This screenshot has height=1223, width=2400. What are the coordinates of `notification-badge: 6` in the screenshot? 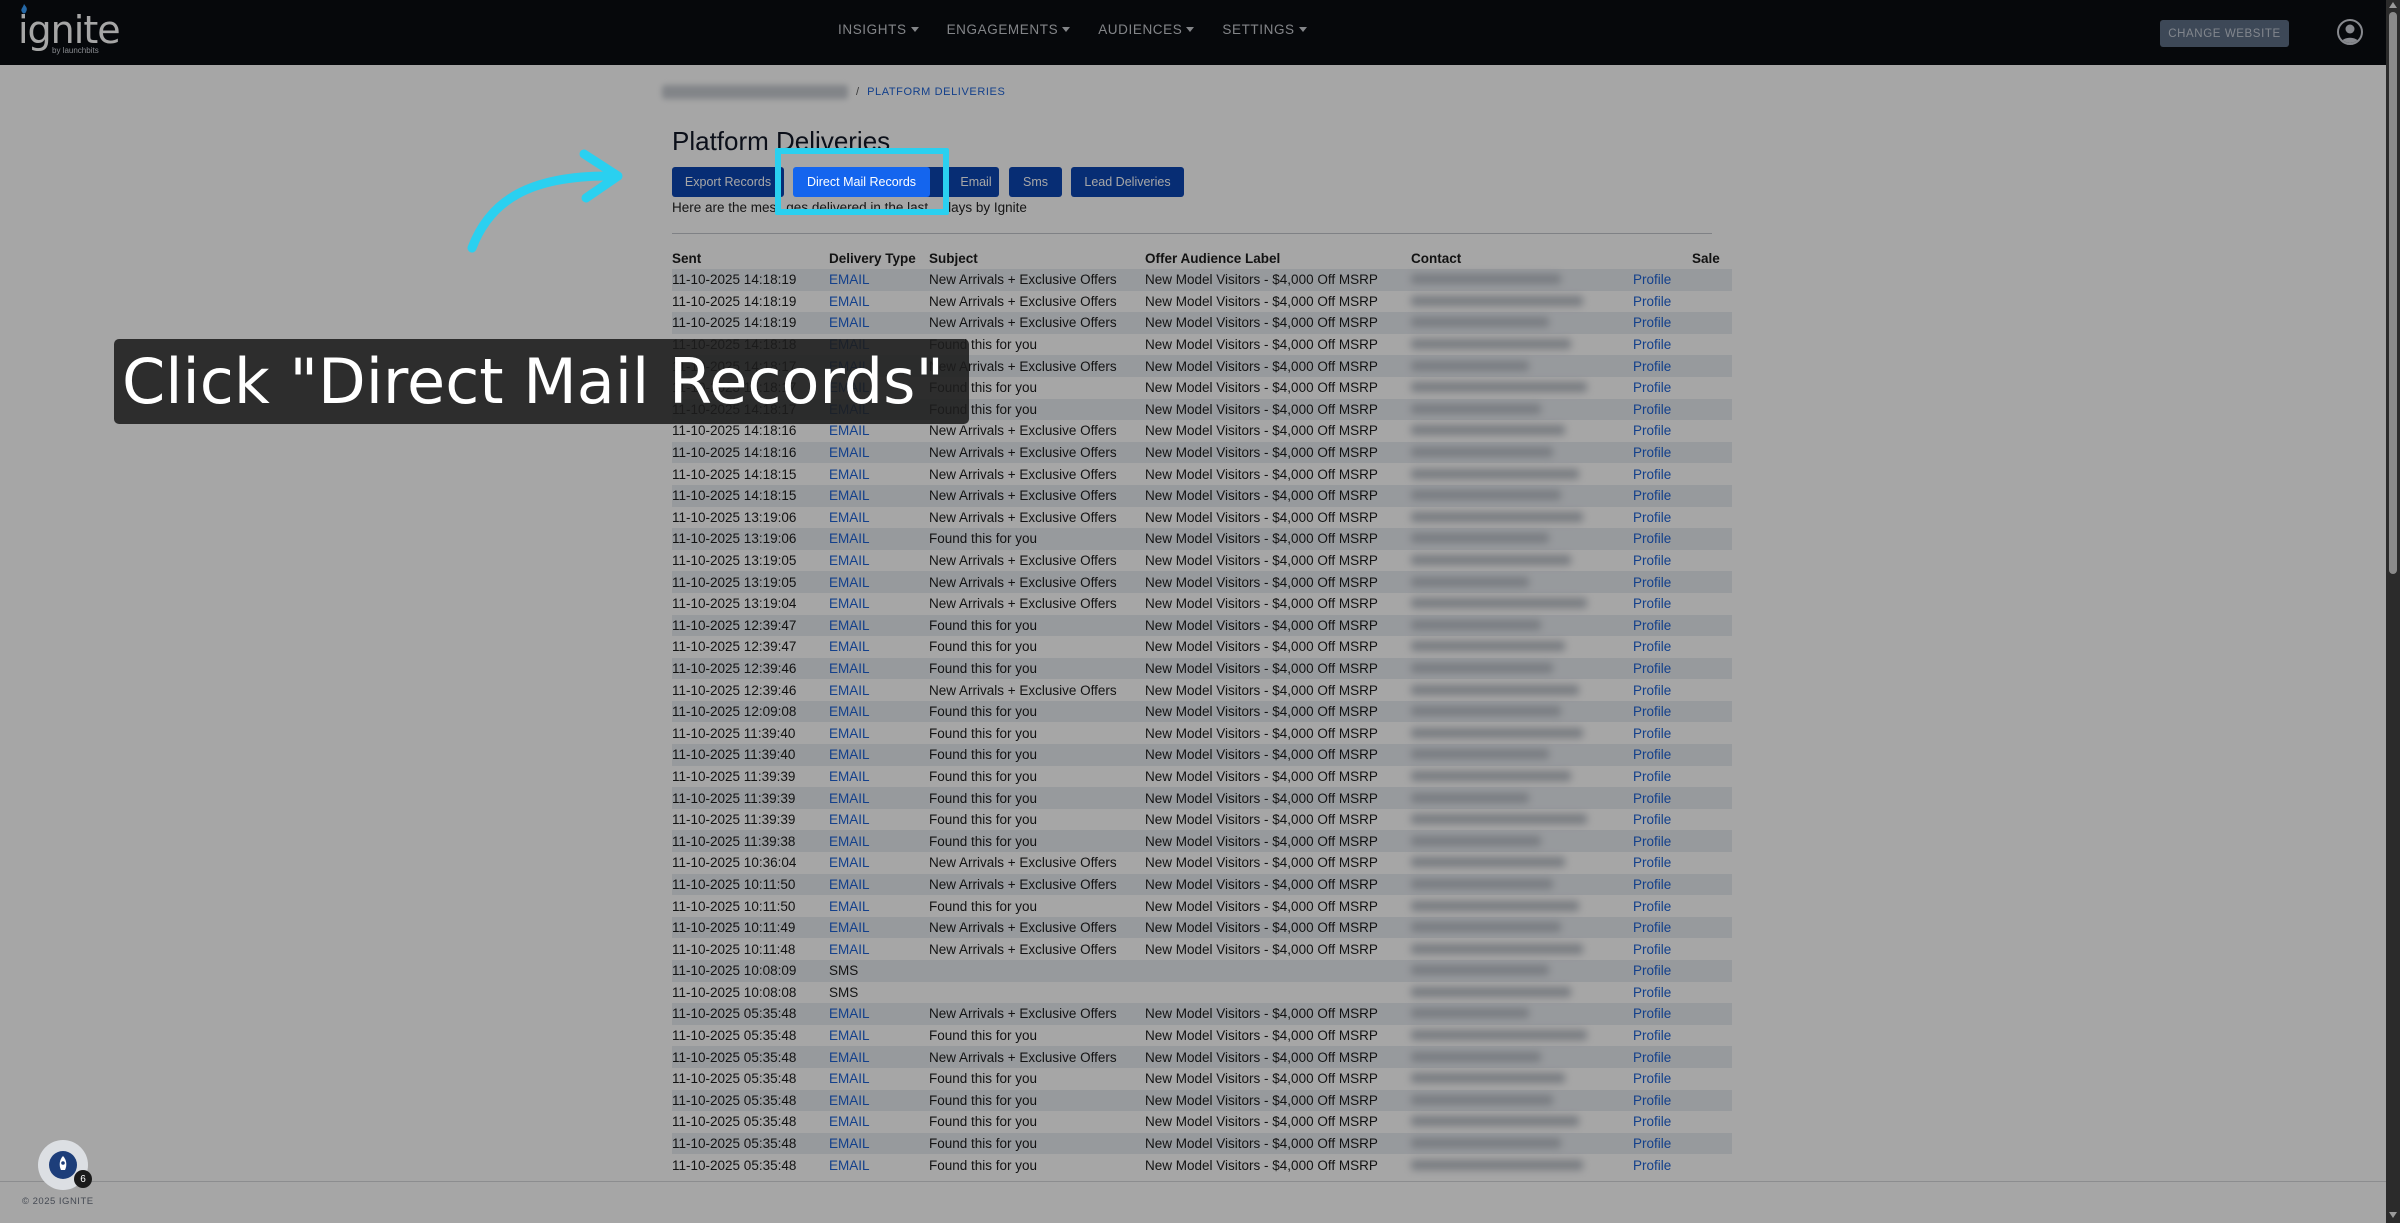 It's located at (83, 1179).